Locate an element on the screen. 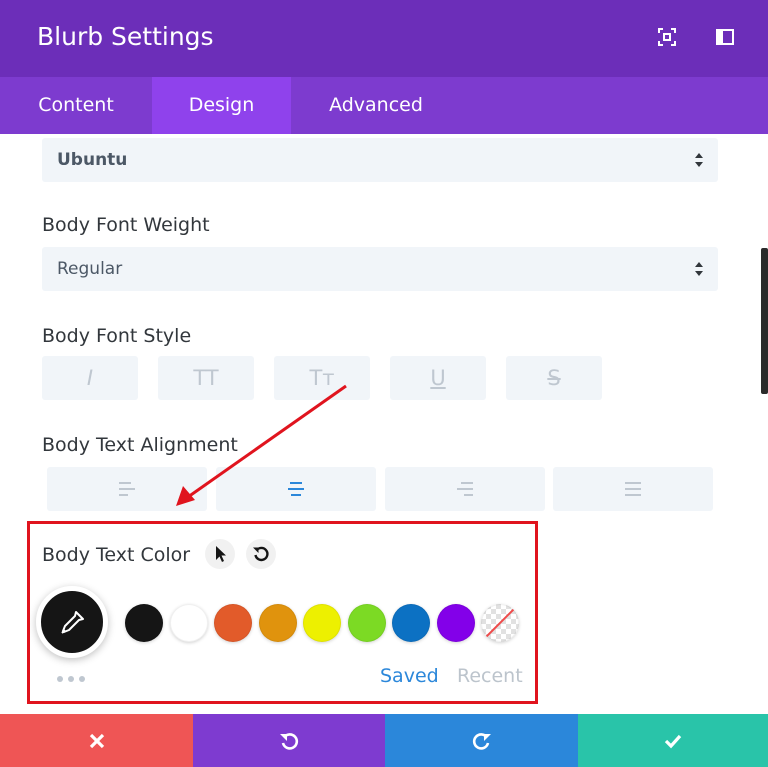  text-alignment-label: Body Text Alignment is located at coordinates (140, 445).